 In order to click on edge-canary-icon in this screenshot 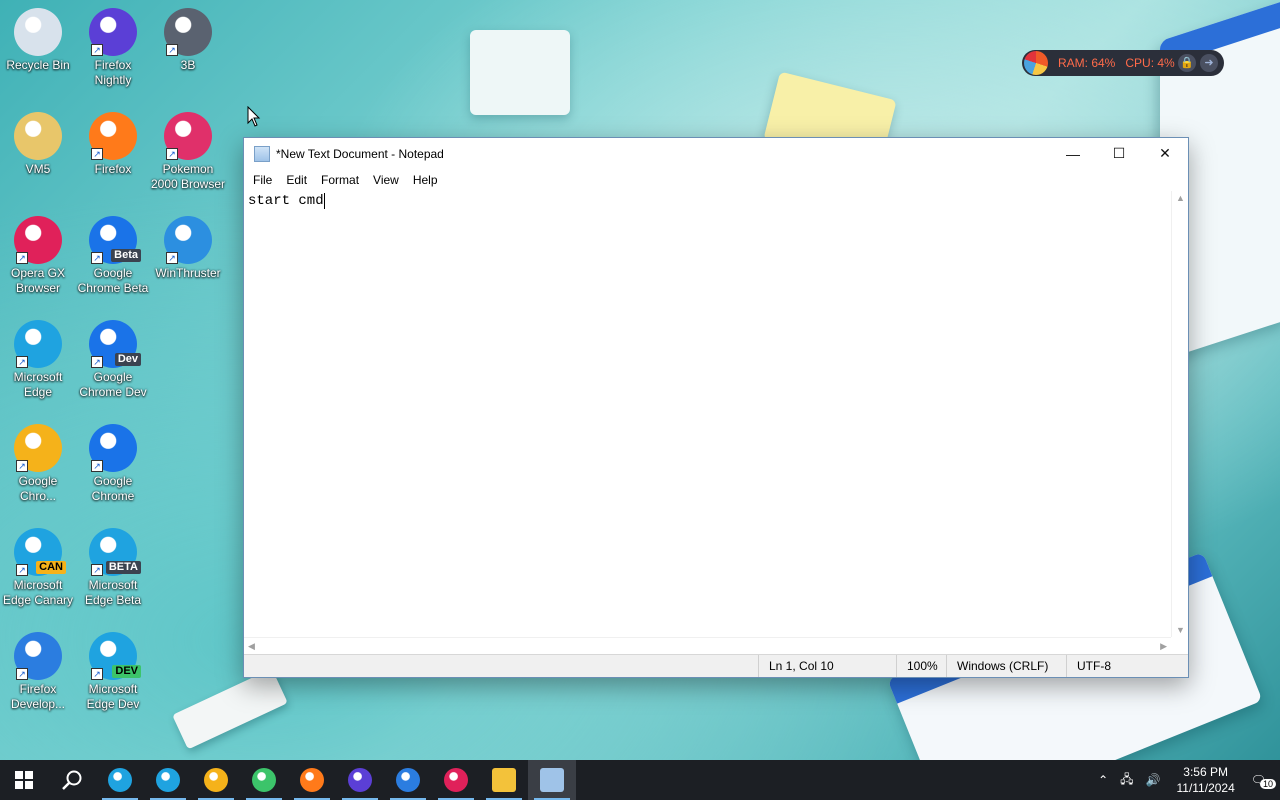, I will do `click(216, 780)`.